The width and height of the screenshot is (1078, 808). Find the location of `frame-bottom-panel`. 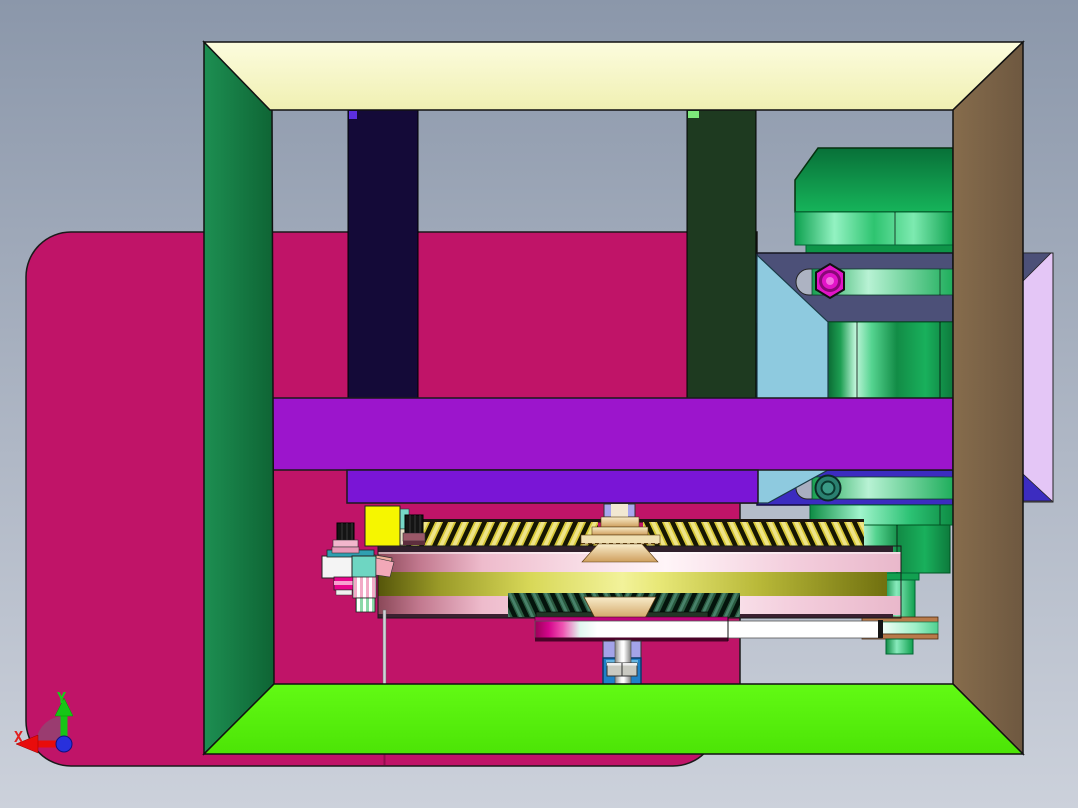

frame-bottom-panel is located at coordinates (613, 719).